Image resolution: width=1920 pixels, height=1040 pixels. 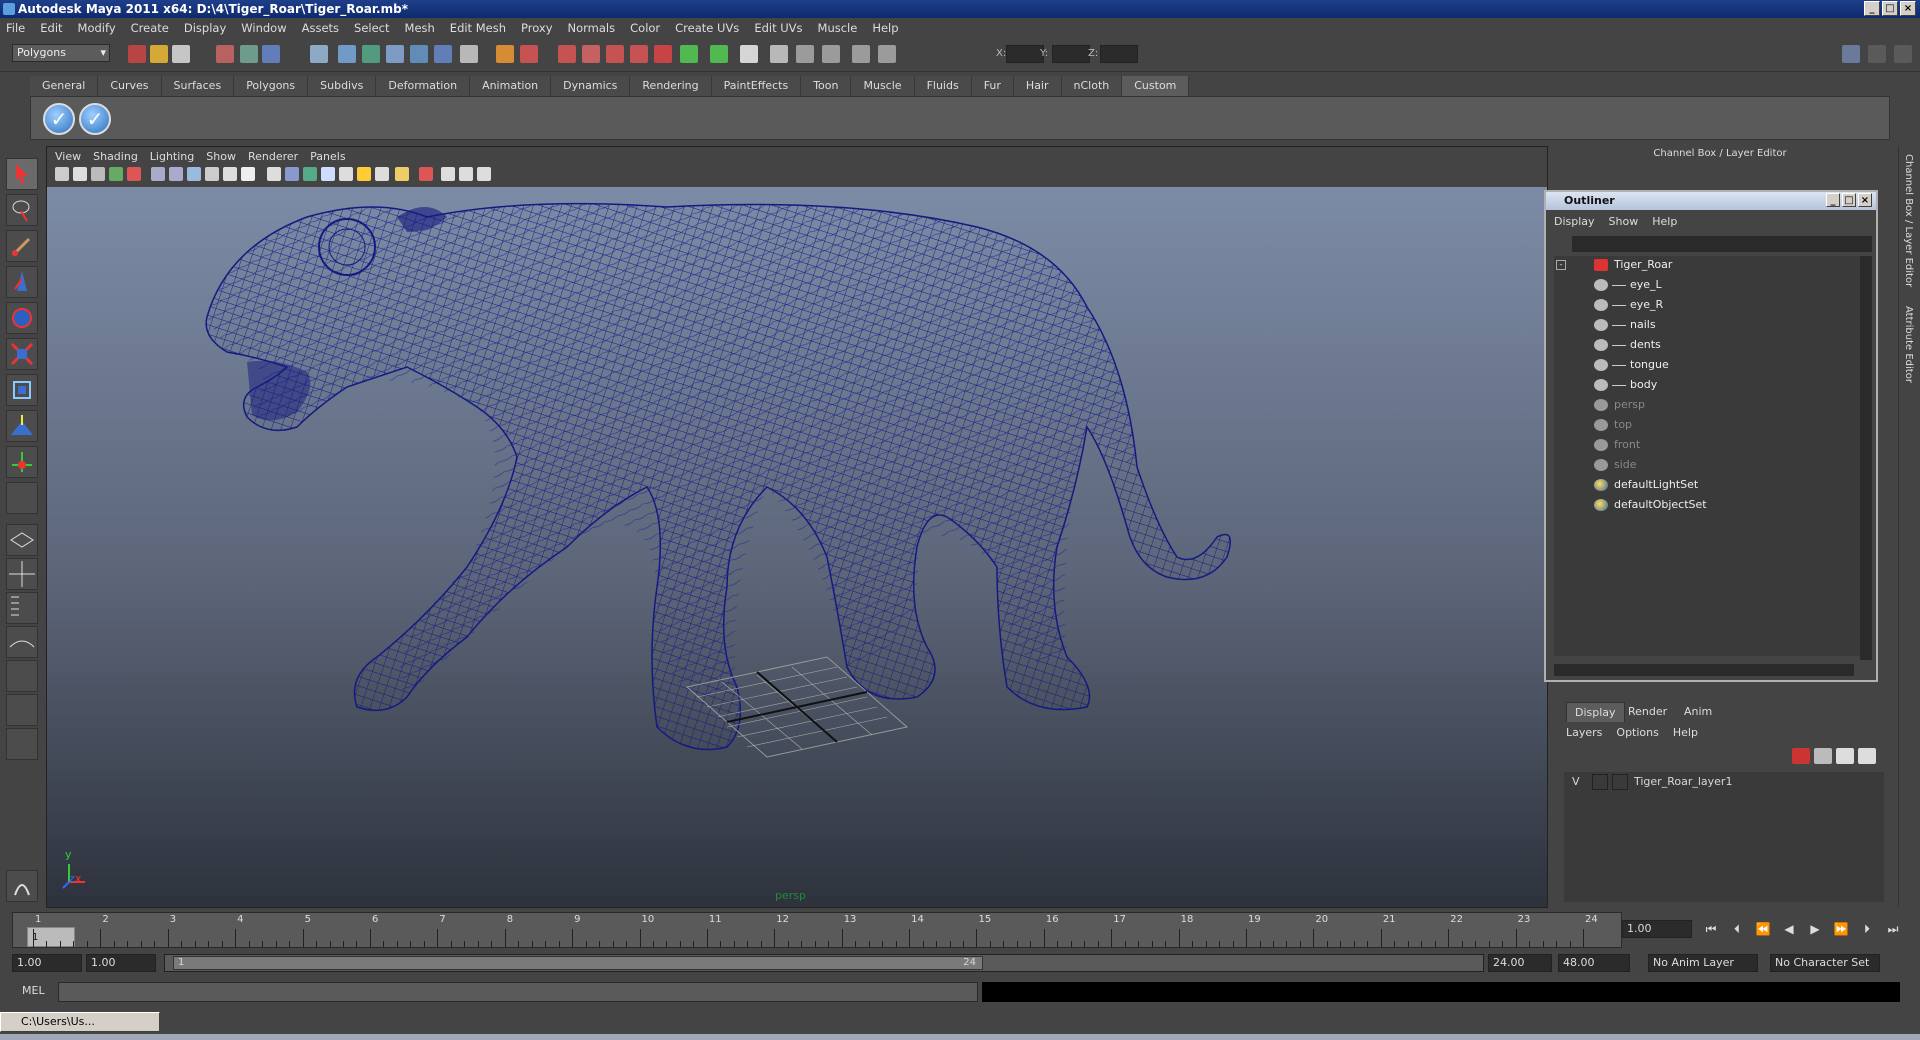 What do you see at coordinates (1647, 712) in the screenshot?
I see `layer-tab-render: Render` at bounding box center [1647, 712].